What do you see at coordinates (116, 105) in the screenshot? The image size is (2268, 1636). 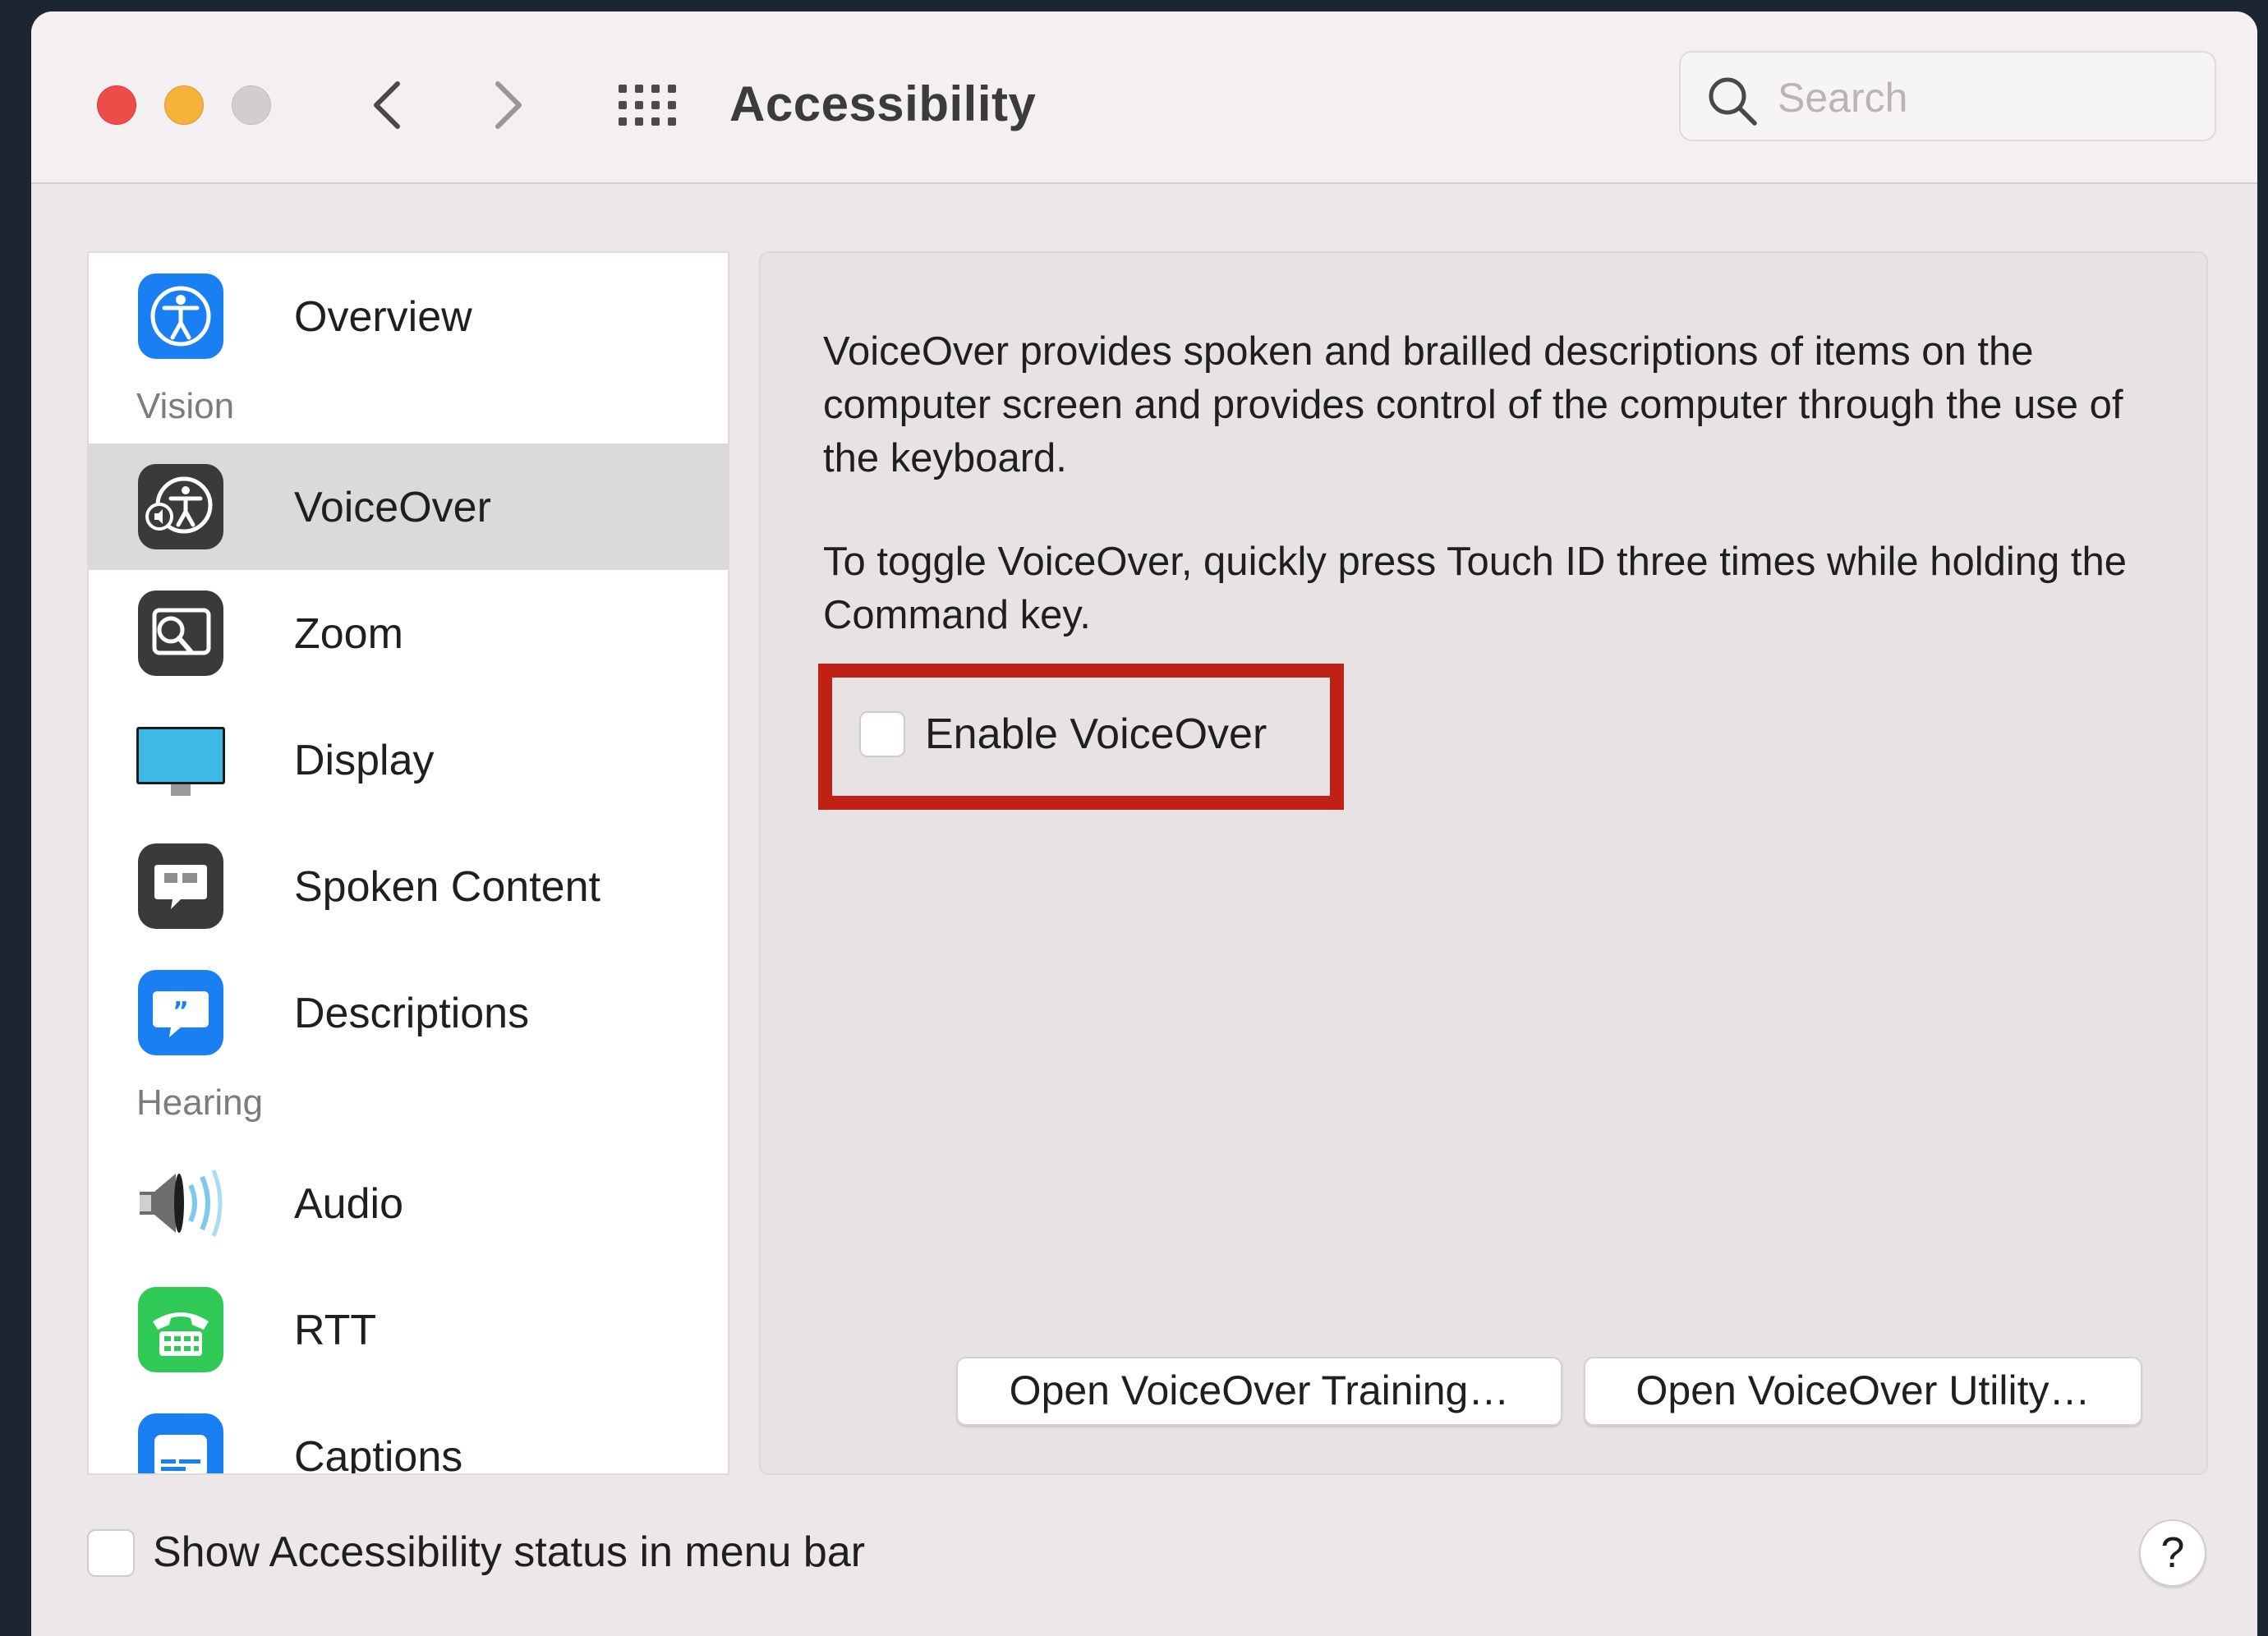 I see `close-button` at bounding box center [116, 105].